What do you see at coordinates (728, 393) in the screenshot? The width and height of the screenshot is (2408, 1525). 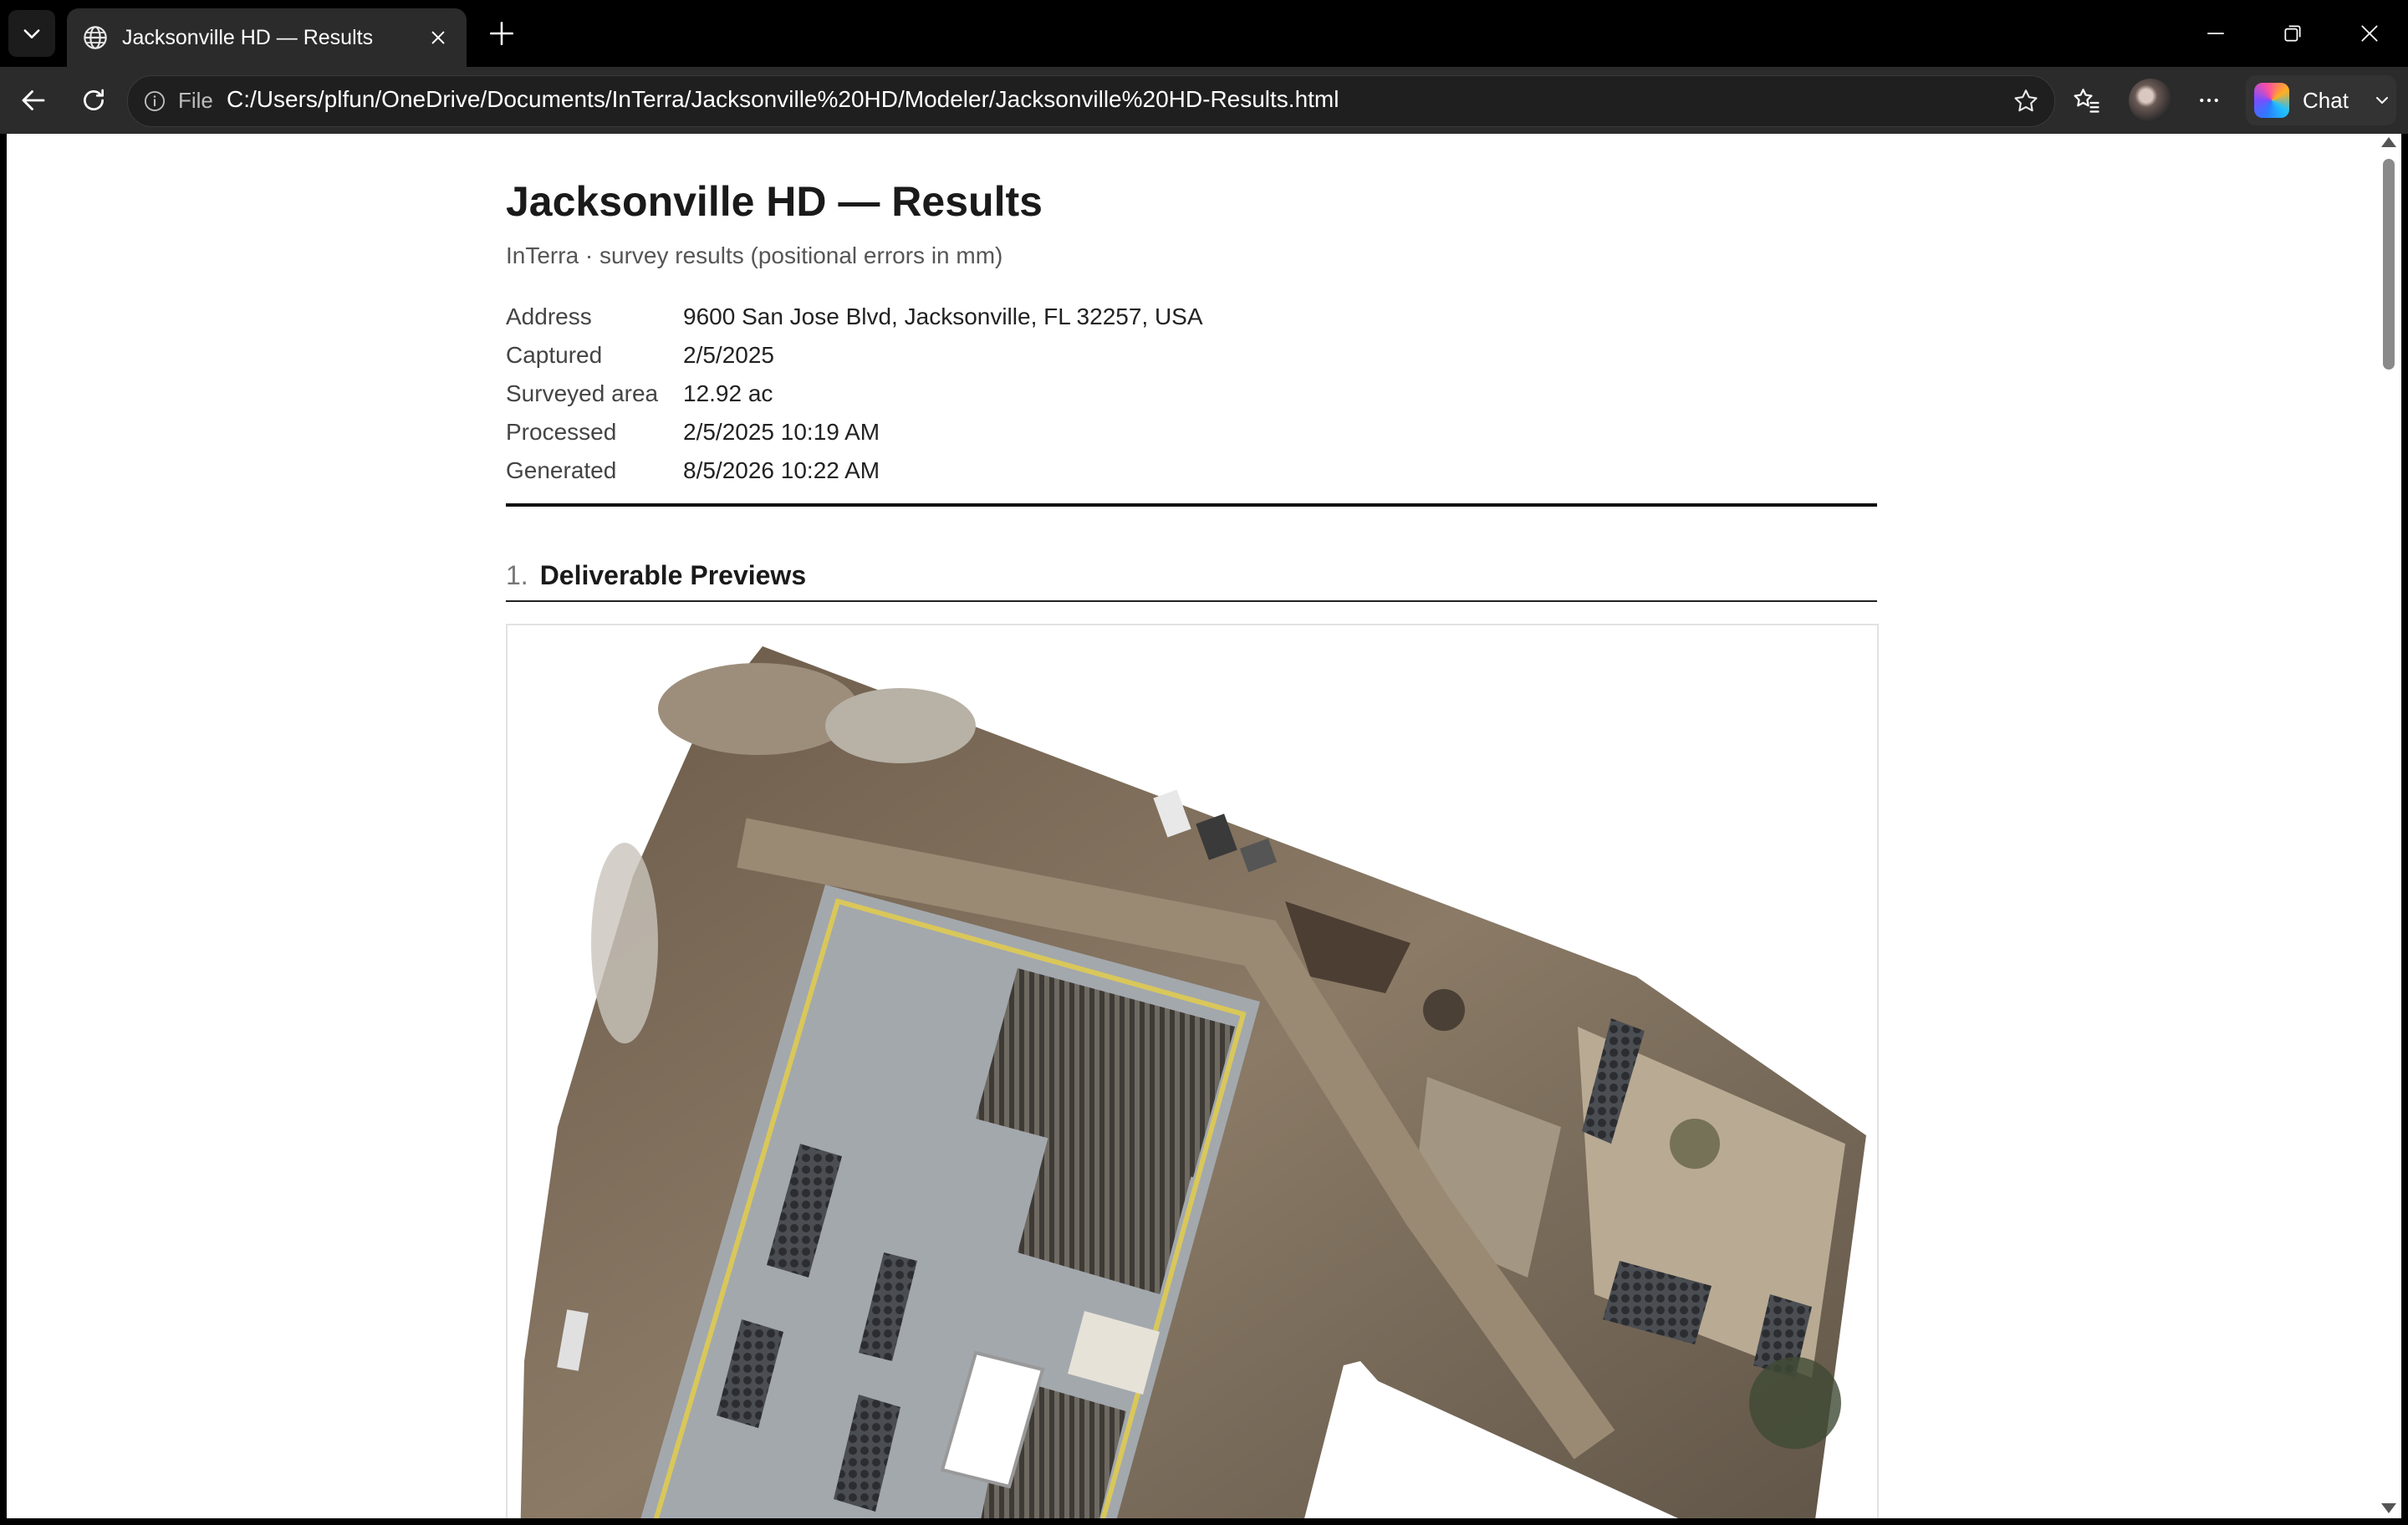 I see `metadata-value: 12.92 ac` at bounding box center [728, 393].